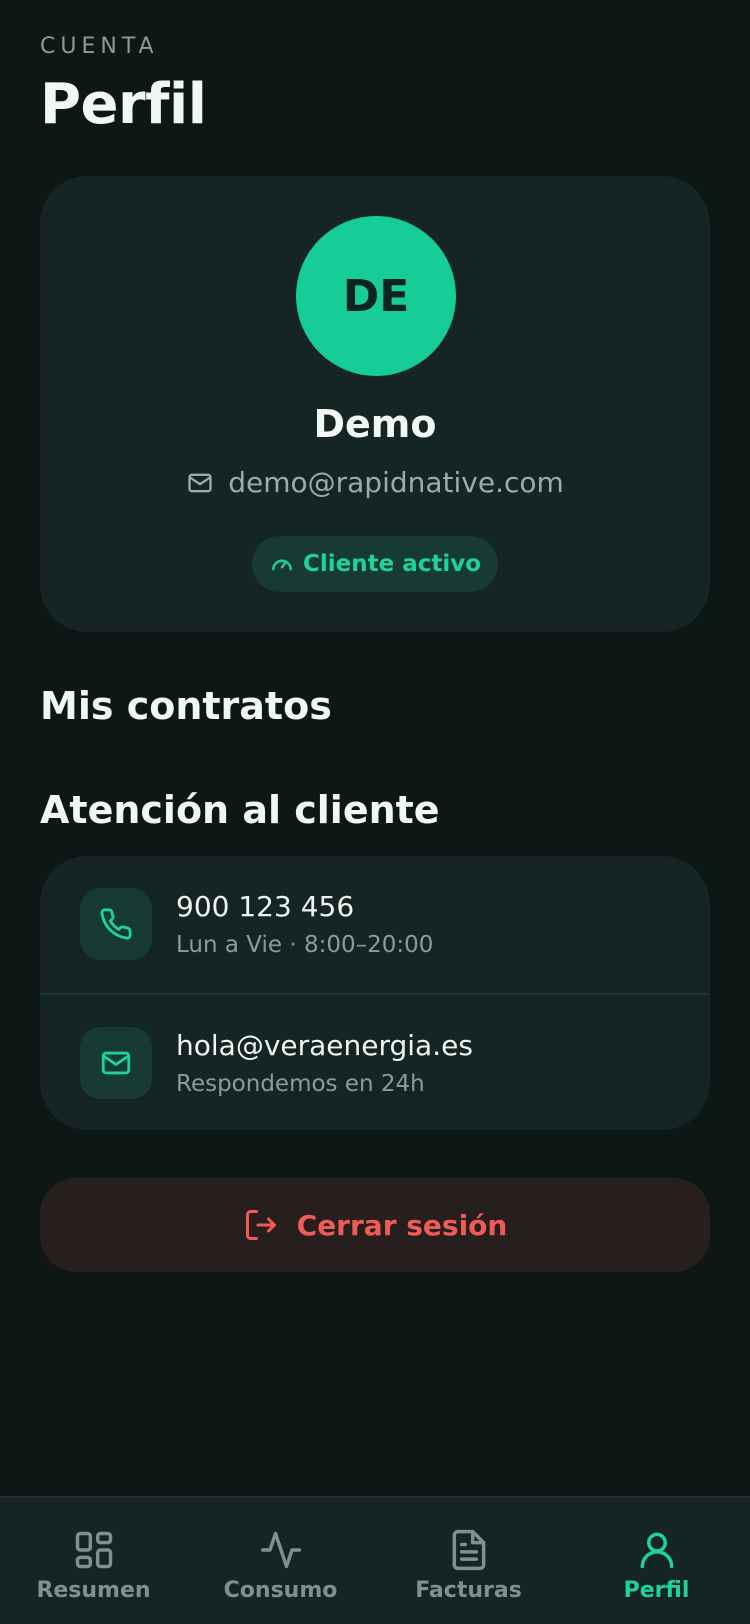  What do you see at coordinates (265, 906) in the screenshot?
I see `support-phone-number: 900 123 456` at bounding box center [265, 906].